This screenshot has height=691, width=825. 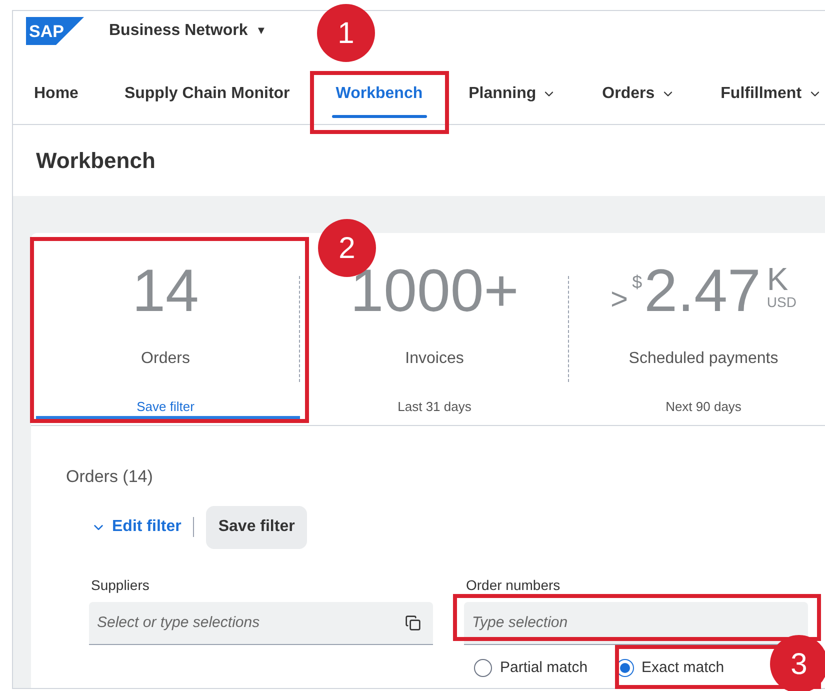 I want to click on kpi-period: Next 90 days, so click(x=704, y=407).